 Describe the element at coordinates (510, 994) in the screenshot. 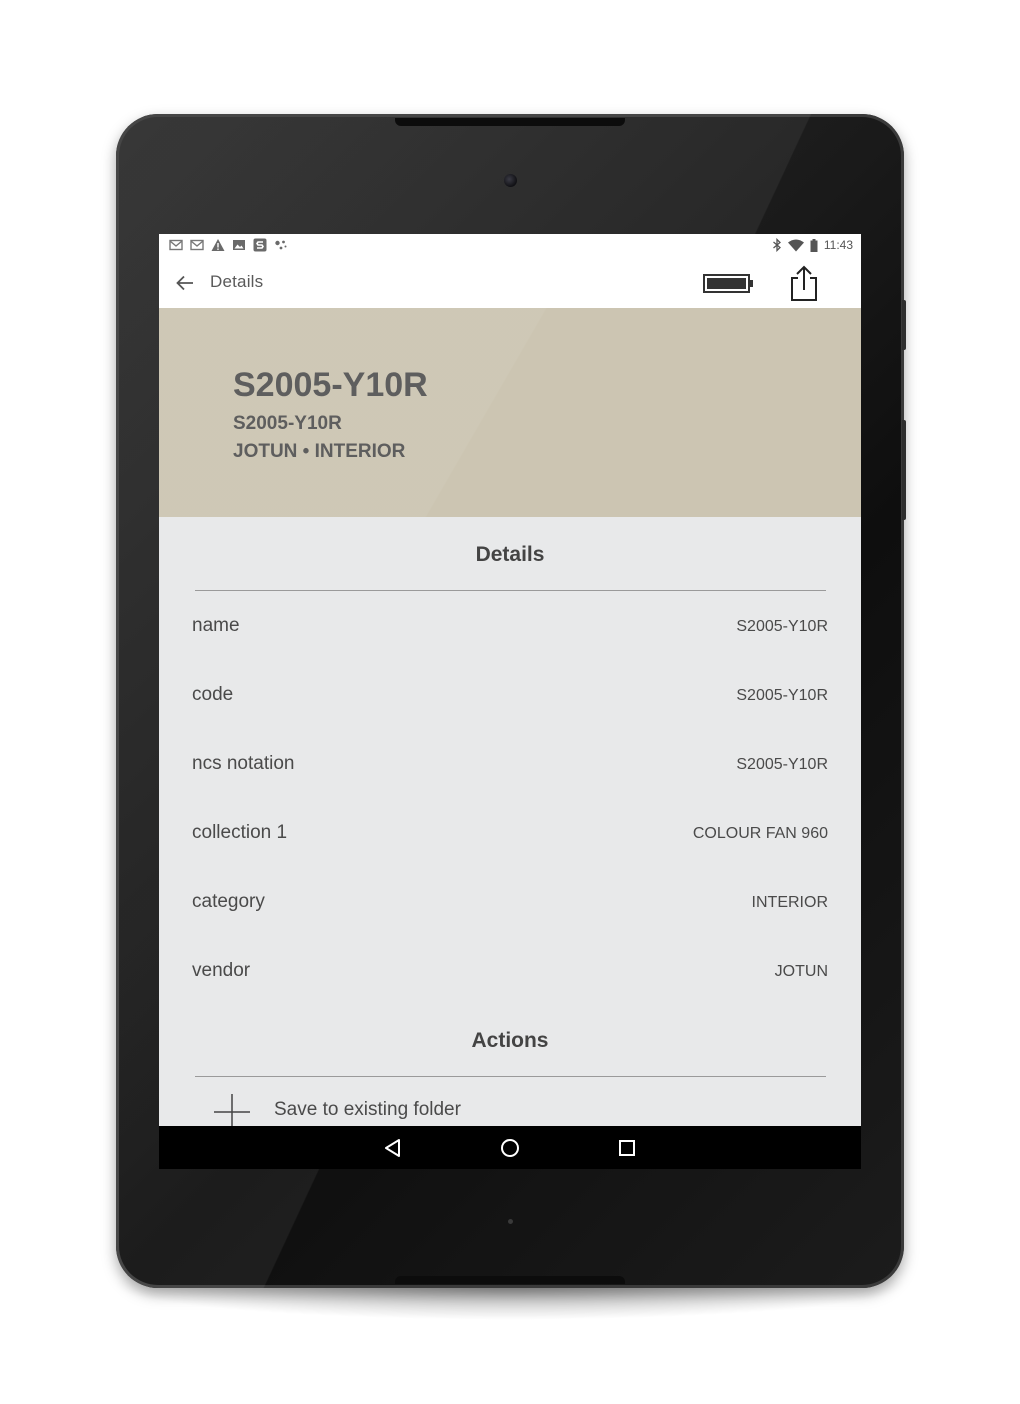

I see `detail-row-vendor: vendor JOTUN` at that location.